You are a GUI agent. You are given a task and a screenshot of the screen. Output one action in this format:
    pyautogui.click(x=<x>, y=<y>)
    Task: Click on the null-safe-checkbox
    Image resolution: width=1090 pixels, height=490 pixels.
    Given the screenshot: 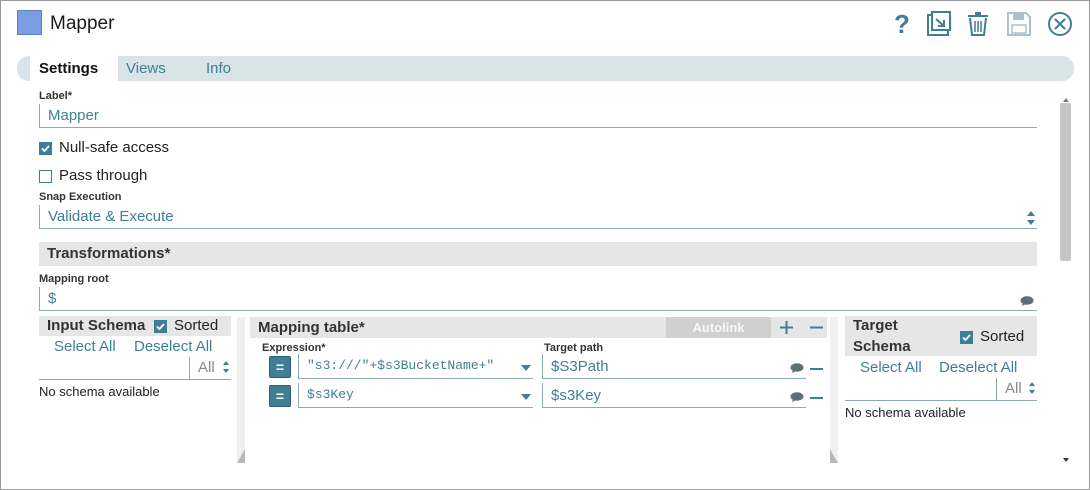 What is the action you would take?
    pyautogui.click(x=45, y=148)
    